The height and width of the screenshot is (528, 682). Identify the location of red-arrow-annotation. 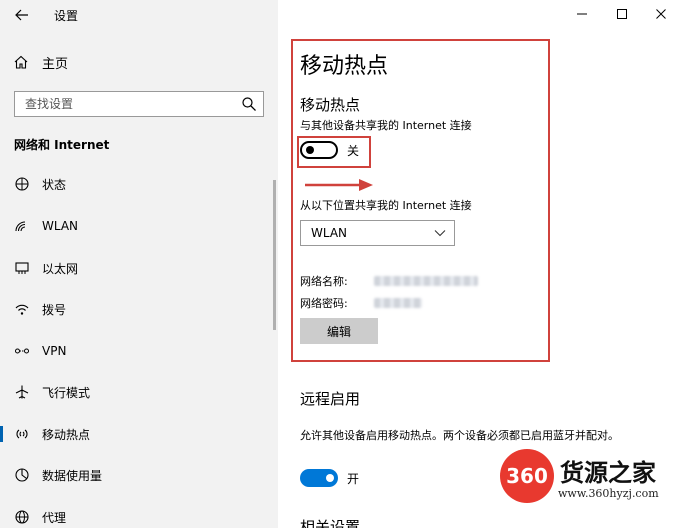
(339, 185).